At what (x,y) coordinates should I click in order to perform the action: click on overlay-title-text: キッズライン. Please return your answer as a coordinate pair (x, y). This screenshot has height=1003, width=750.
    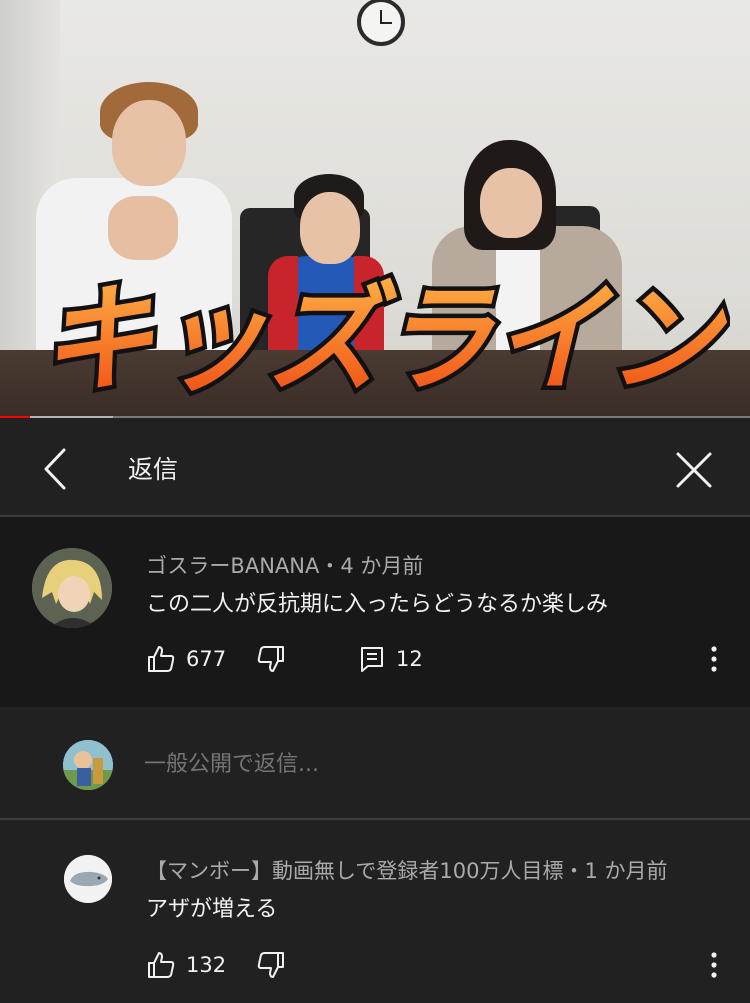
    Looking at the image, I should click on (384, 339).